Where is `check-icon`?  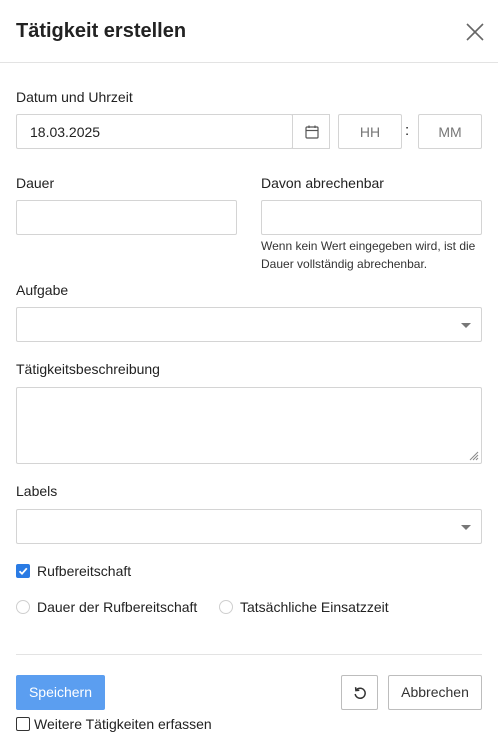 check-icon is located at coordinates (23, 571).